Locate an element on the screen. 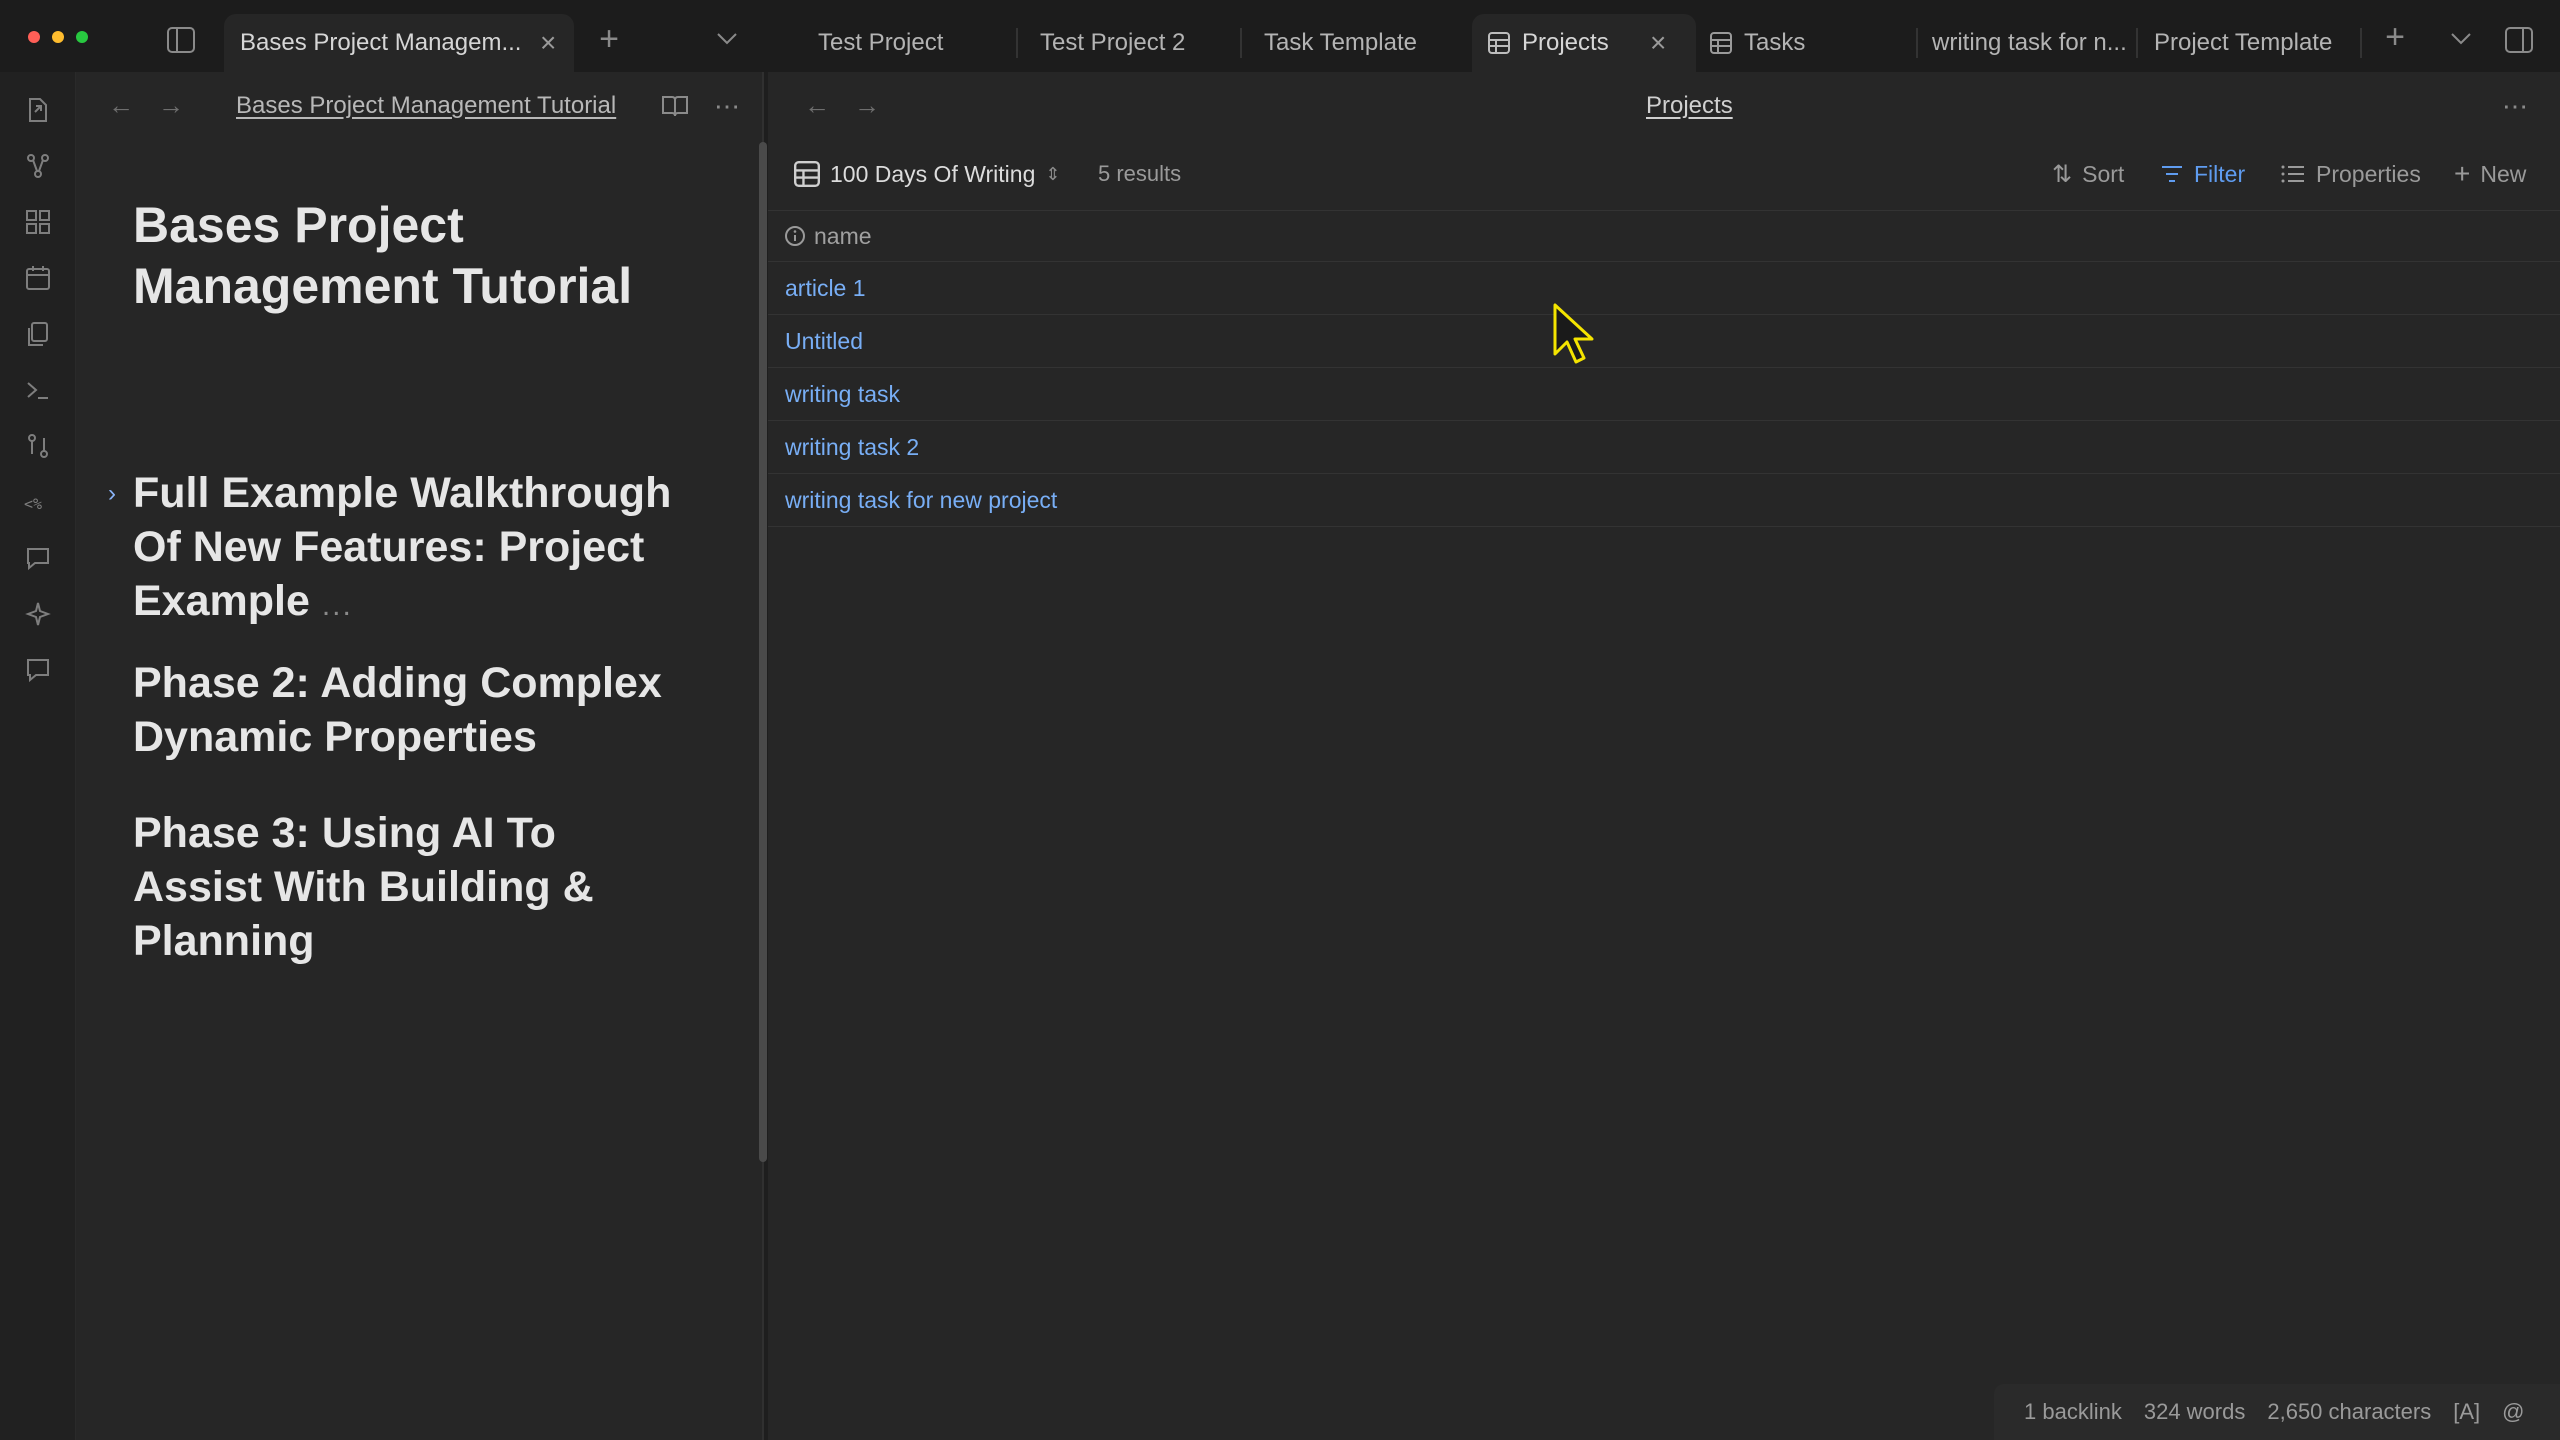  results-count: 5 results is located at coordinates (1140, 173).